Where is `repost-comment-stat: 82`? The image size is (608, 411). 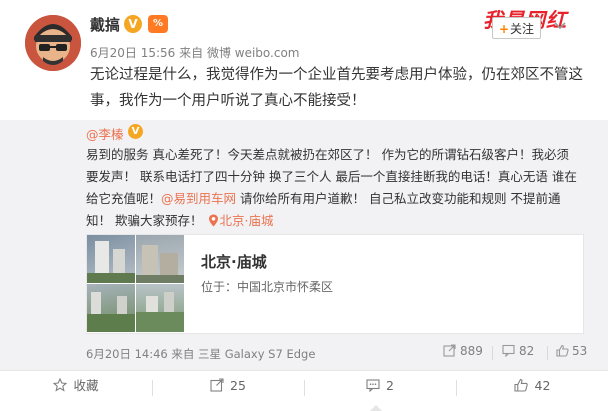 repost-comment-stat: 82 is located at coordinates (518, 351).